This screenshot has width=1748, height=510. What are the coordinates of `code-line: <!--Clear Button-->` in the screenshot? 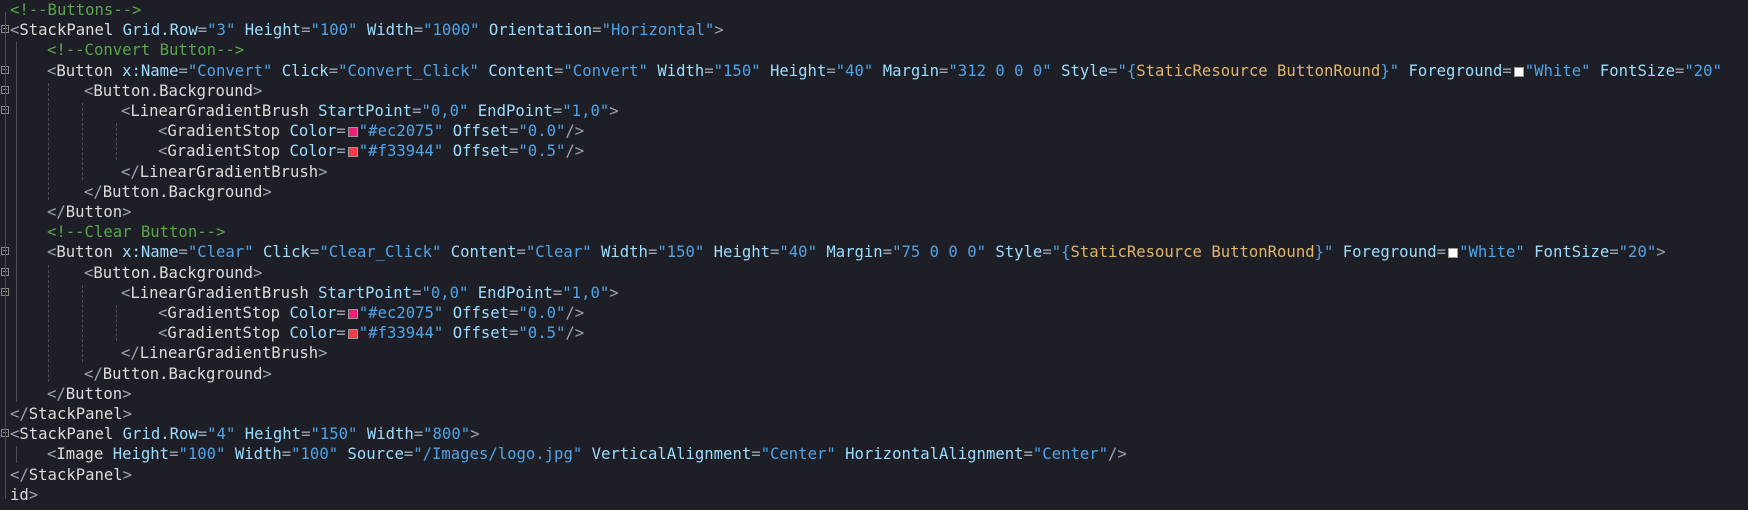 It's located at (874, 232).